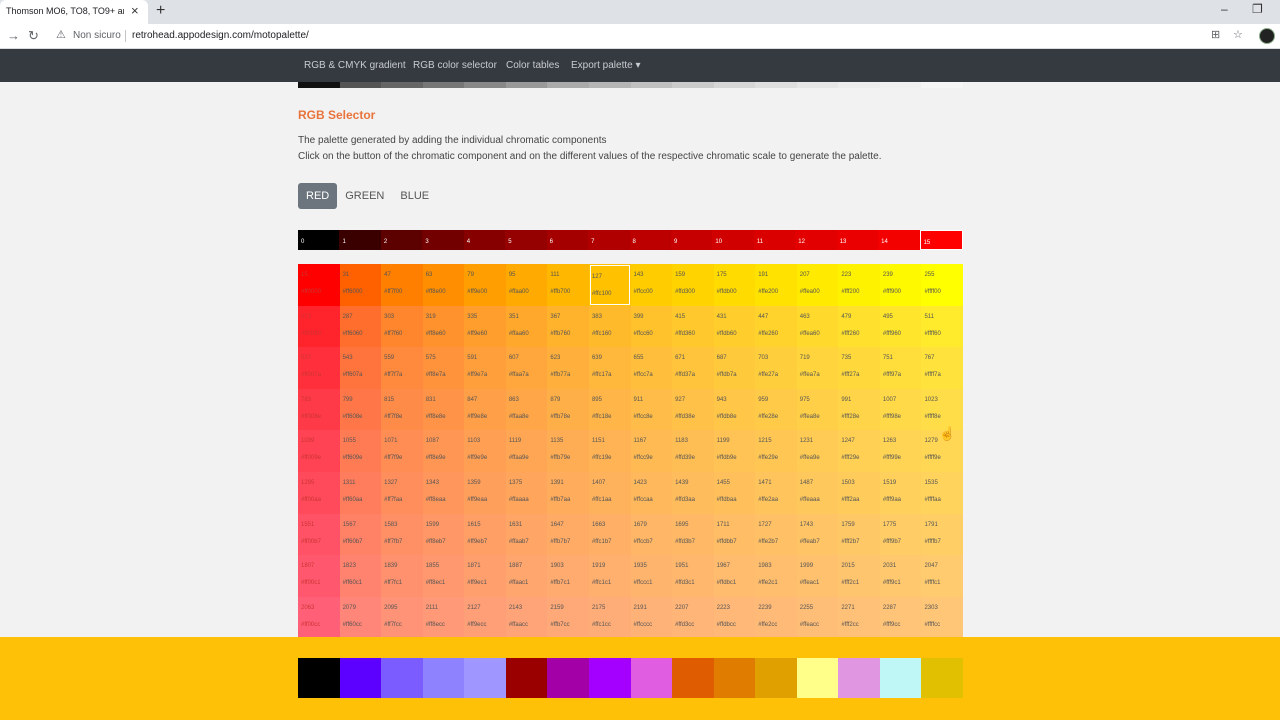 The width and height of the screenshot is (1280, 720). What do you see at coordinates (402, 492) in the screenshot?
I see `grid-cell: 1327 #ff7faa` at bounding box center [402, 492].